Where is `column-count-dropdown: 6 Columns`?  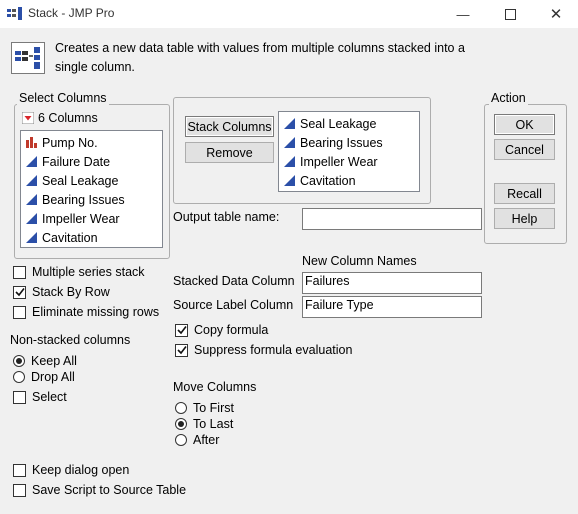
column-count-dropdown: 6 Columns is located at coordinates (60, 118).